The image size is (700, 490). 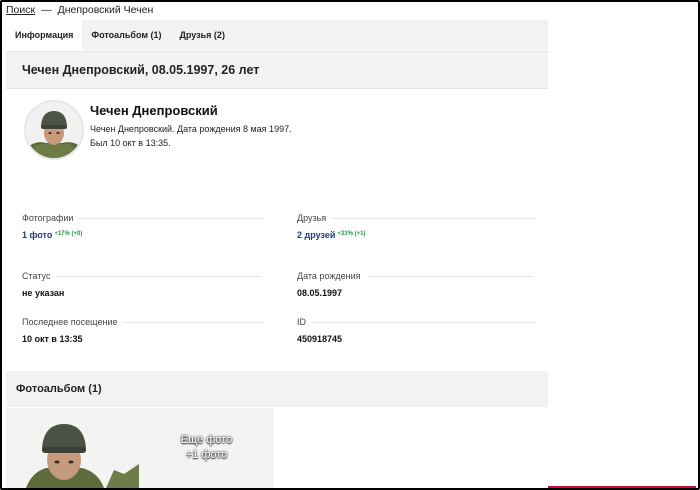 I want to click on more-photos-button: Еще фото +1 фото, so click(x=206, y=448).